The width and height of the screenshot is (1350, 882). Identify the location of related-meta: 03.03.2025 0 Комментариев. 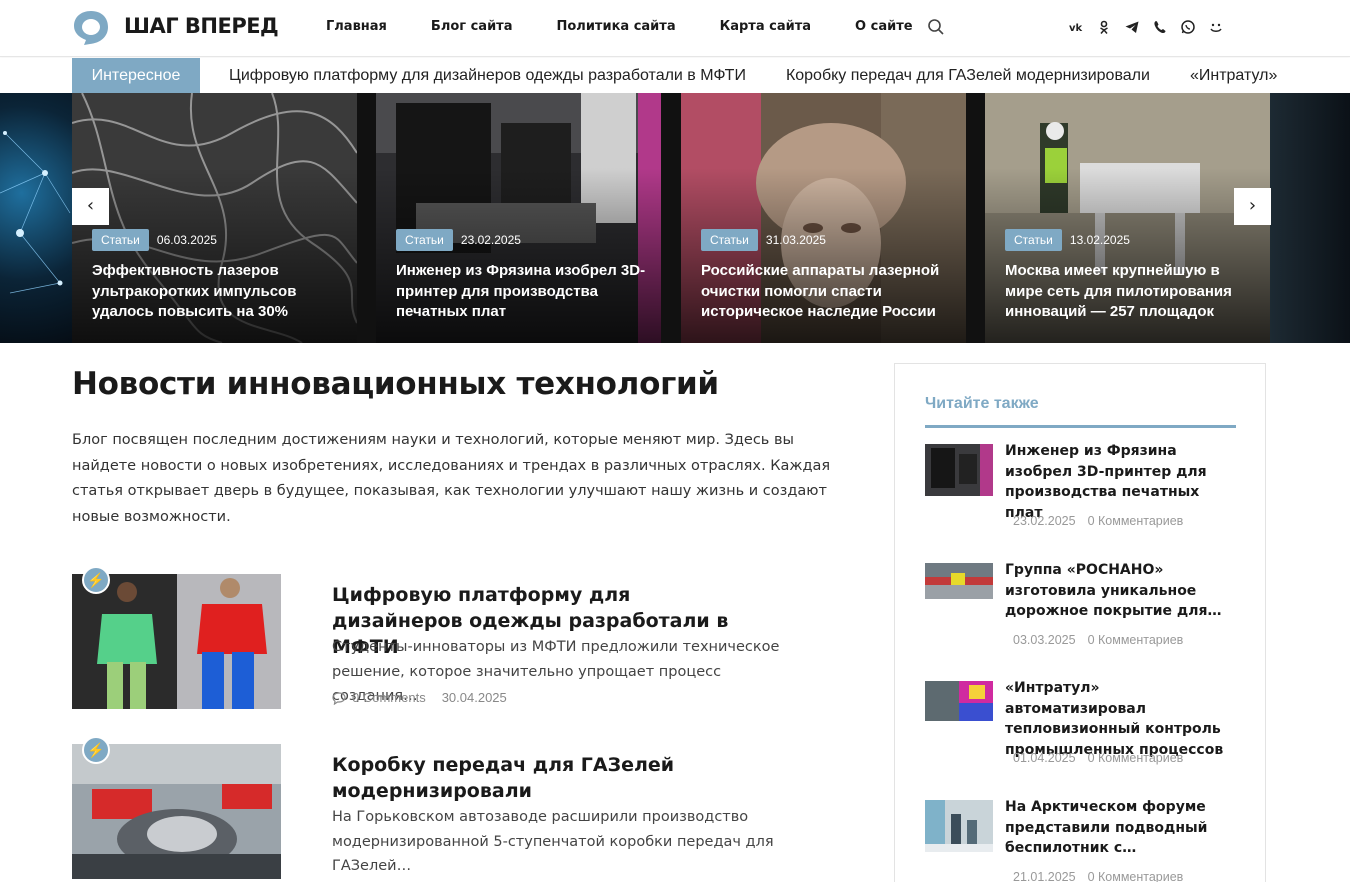
(1098, 640).